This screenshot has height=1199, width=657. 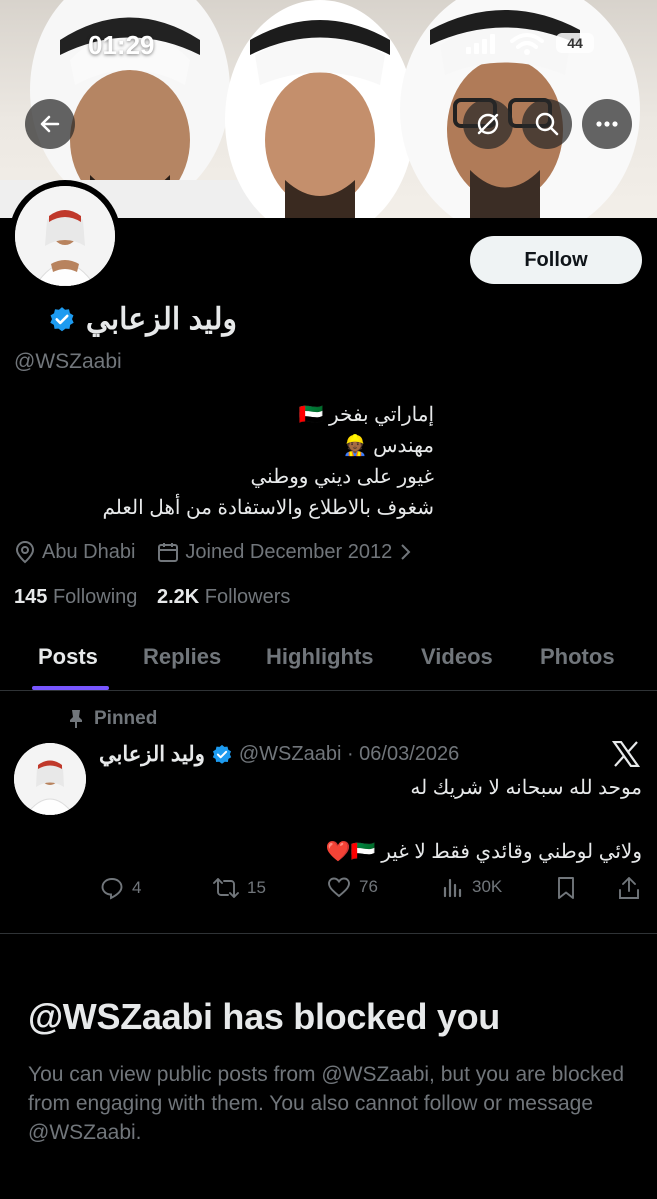 I want to click on bookmark-button, so click(x=566, y=888).